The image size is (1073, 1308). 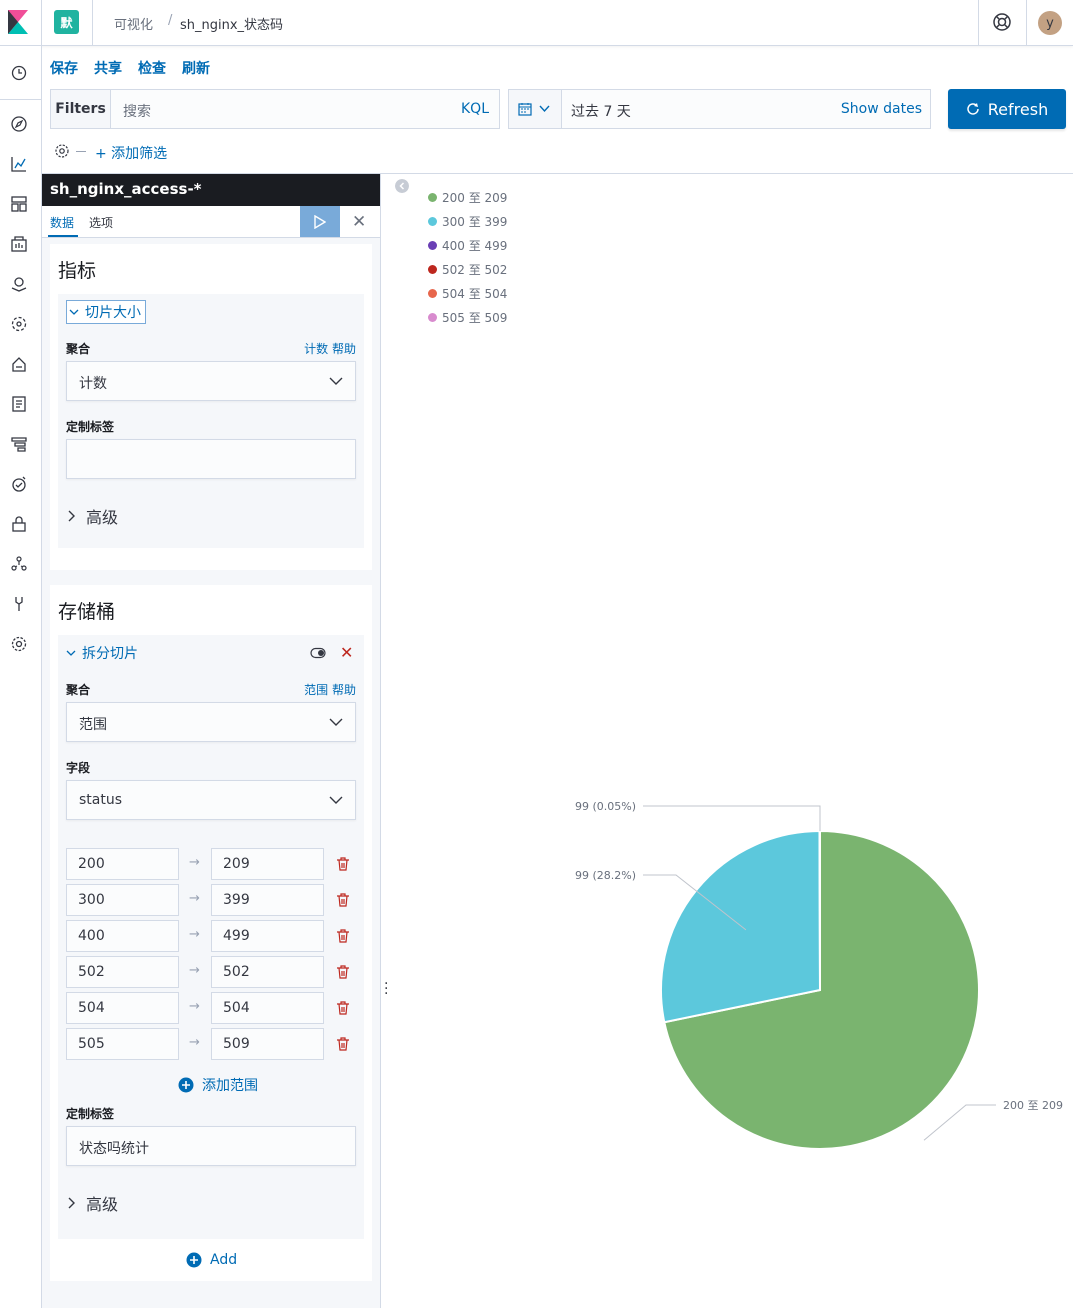 What do you see at coordinates (63, 236) in the screenshot?
I see `active-tab-indicator` at bounding box center [63, 236].